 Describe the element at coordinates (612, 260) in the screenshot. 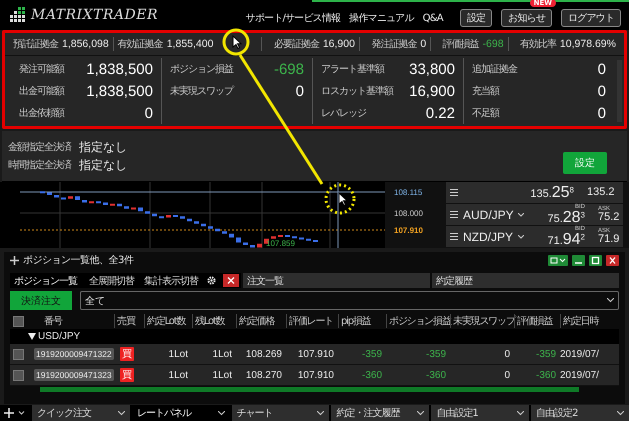

I see `close-icon` at that location.